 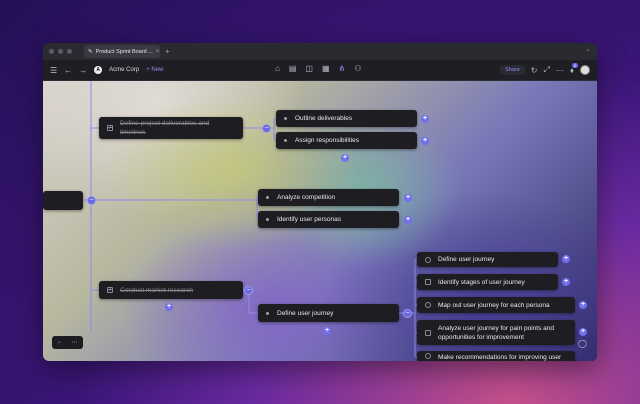 What do you see at coordinates (59, 343) in the screenshot?
I see `zoom-out-button: −` at bounding box center [59, 343].